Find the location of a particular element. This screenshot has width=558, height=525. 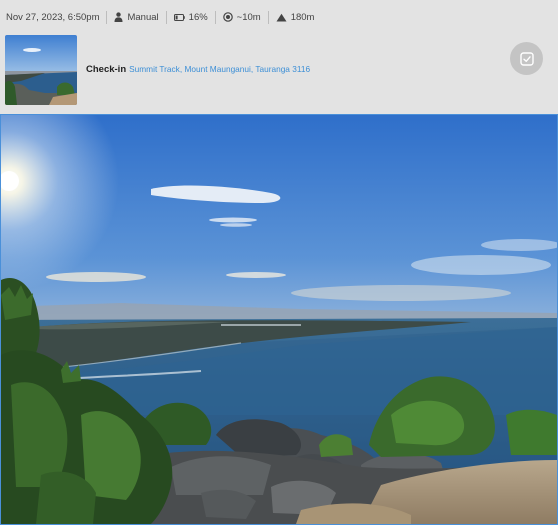

checkin-title: Check-in is located at coordinates (106, 69).